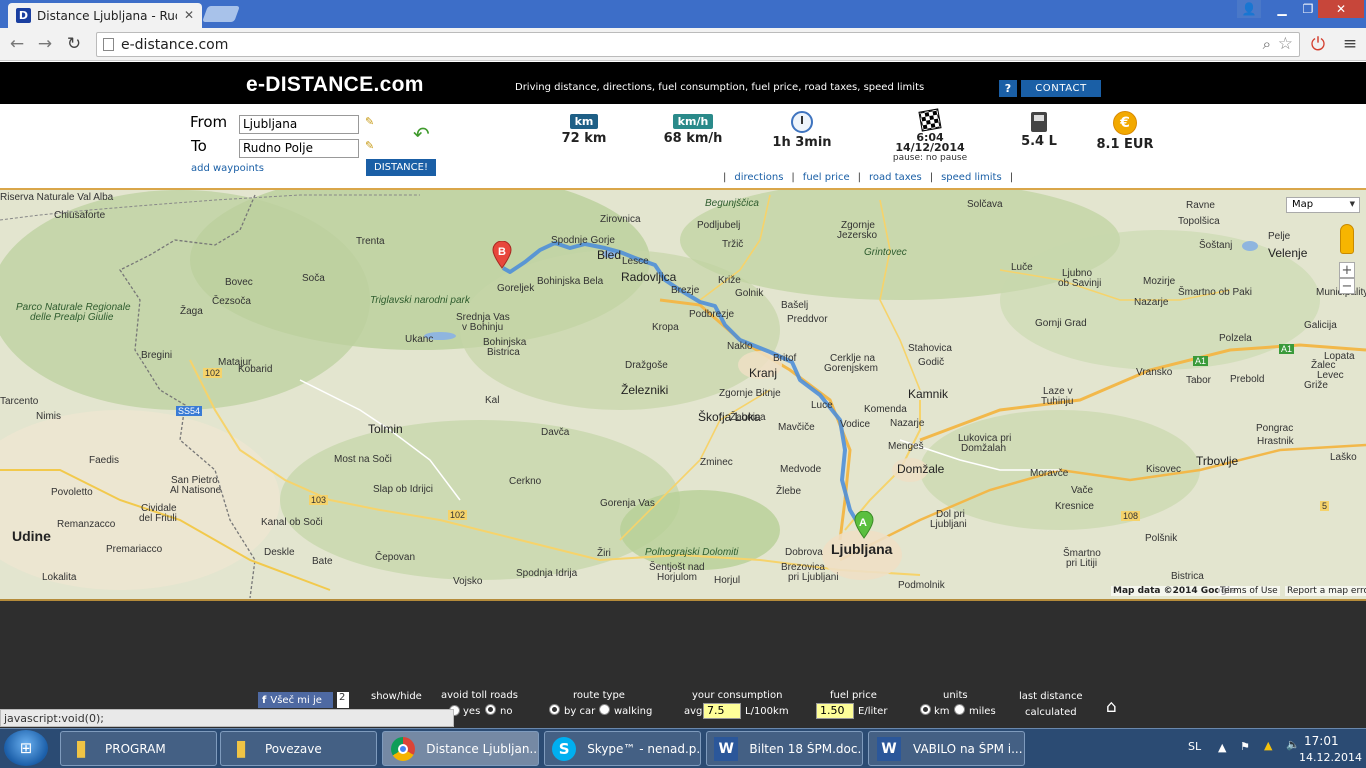  What do you see at coordinates (1082, 490) in the screenshot?
I see `place-label: Vače` at bounding box center [1082, 490].